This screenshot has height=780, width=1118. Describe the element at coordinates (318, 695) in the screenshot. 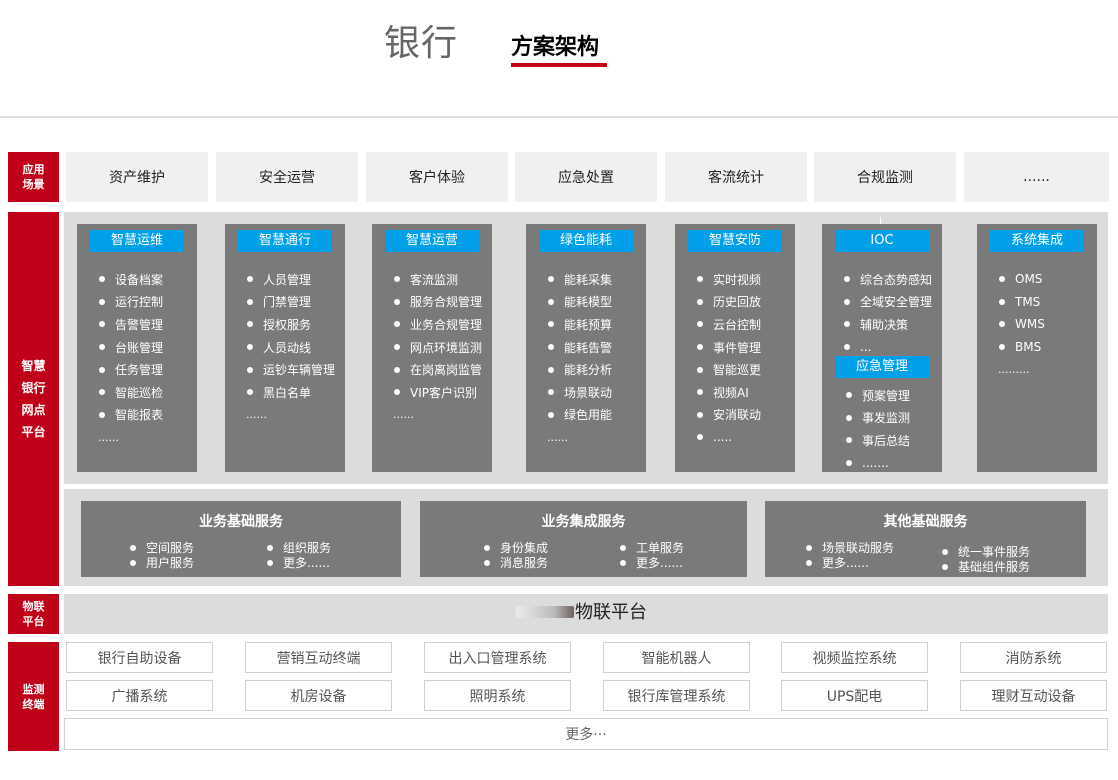

I see `device-box: 机房设备` at that location.